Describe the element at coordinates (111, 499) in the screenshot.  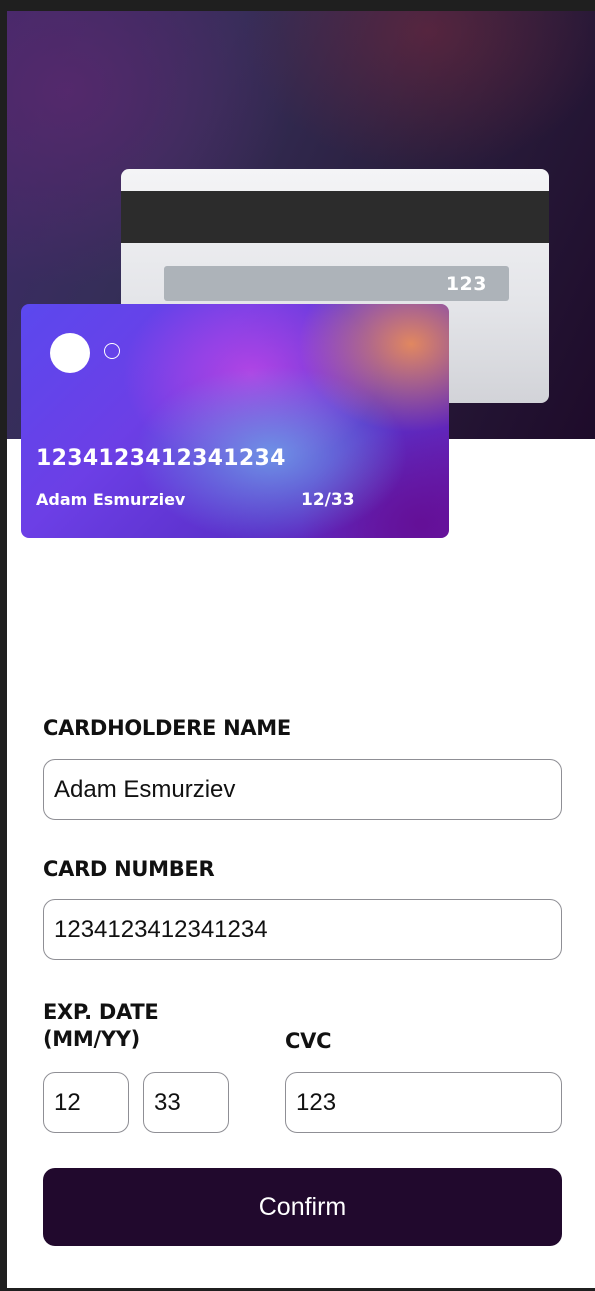
I see `card-front-name: Adam Esmurziev` at that location.